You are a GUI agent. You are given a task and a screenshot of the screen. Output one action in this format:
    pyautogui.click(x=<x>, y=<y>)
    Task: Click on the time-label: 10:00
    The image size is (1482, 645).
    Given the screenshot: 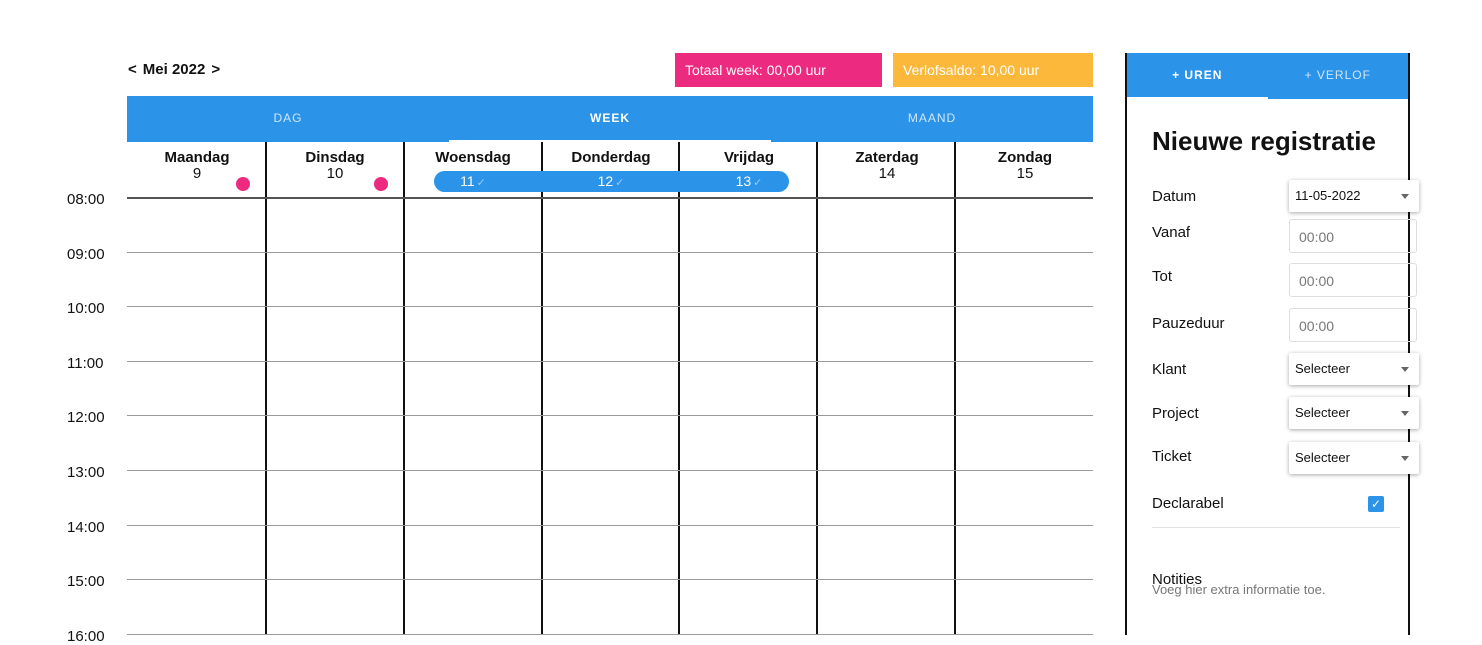 What is the action you would take?
    pyautogui.click(x=86, y=309)
    